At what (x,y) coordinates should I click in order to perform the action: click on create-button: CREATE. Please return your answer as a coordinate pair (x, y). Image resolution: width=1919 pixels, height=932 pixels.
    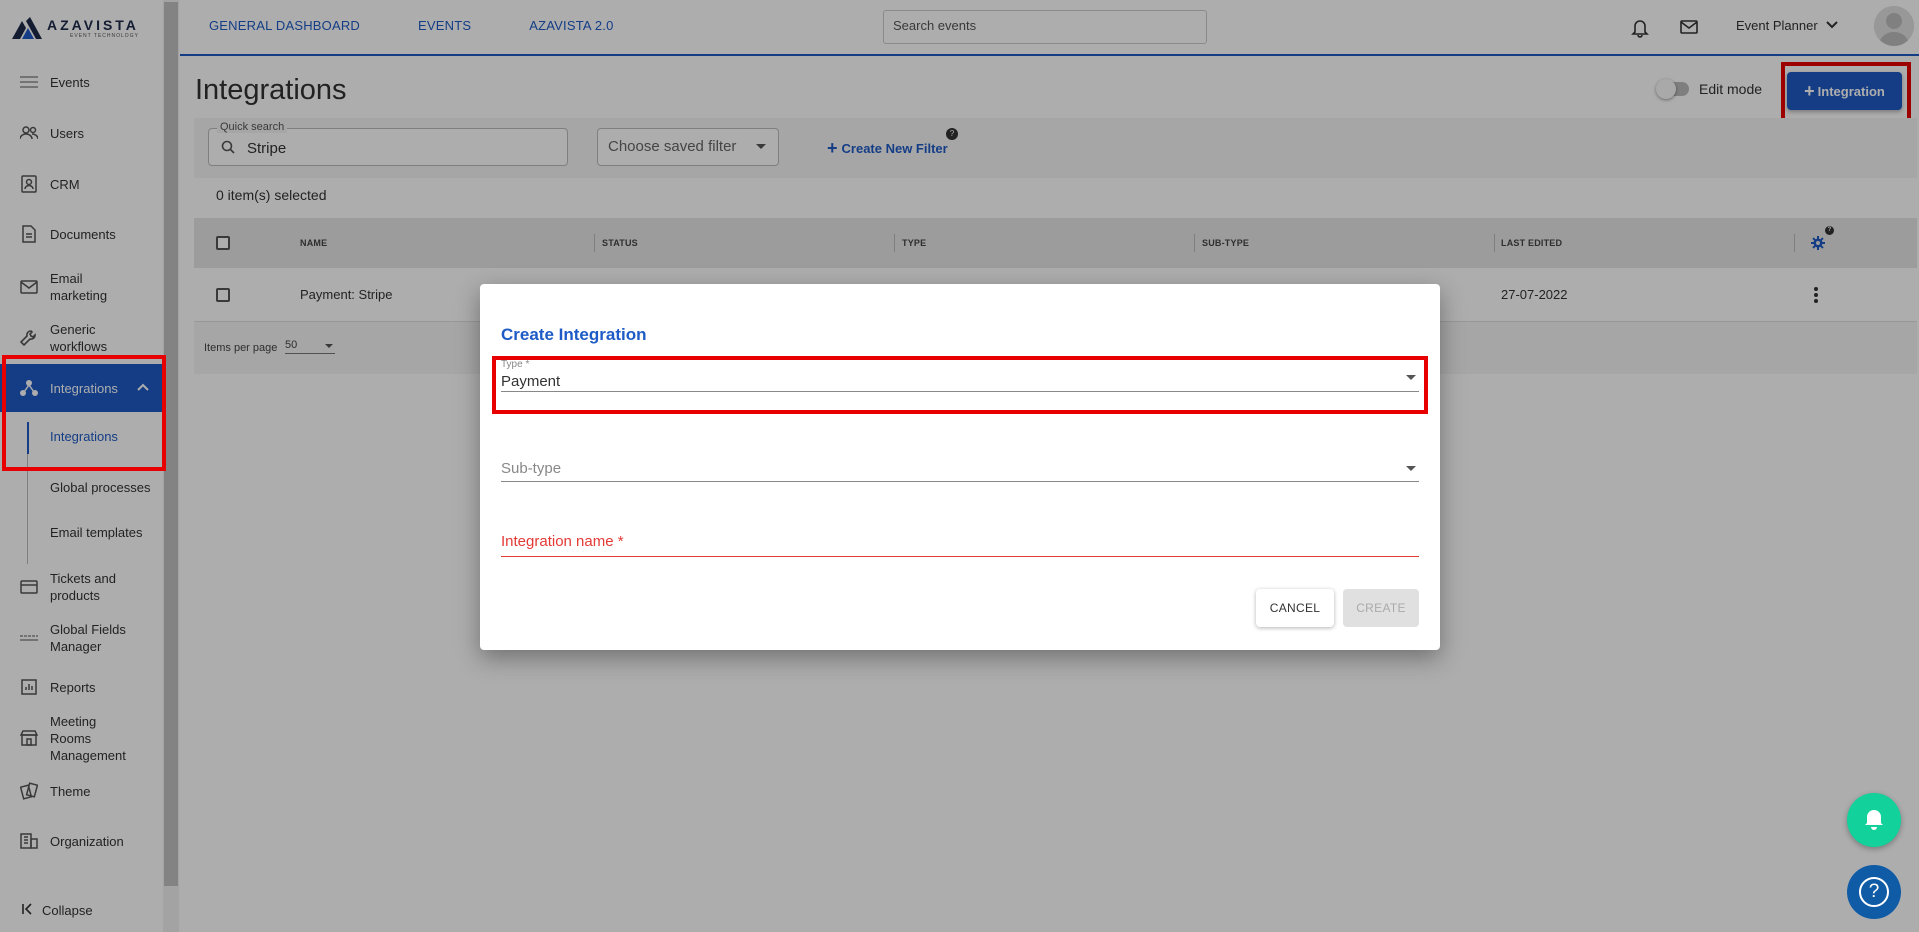
    Looking at the image, I should click on (1381, 608).